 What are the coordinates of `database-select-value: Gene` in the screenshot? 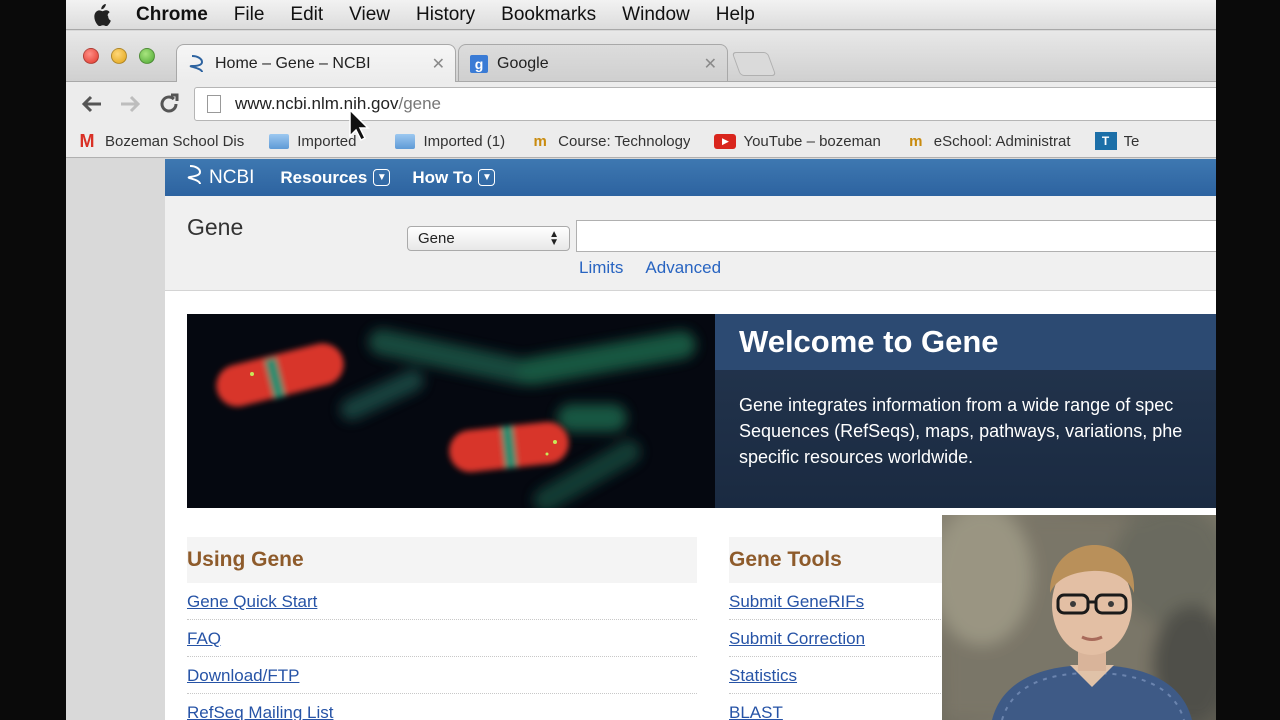 It's located at (436, 238).